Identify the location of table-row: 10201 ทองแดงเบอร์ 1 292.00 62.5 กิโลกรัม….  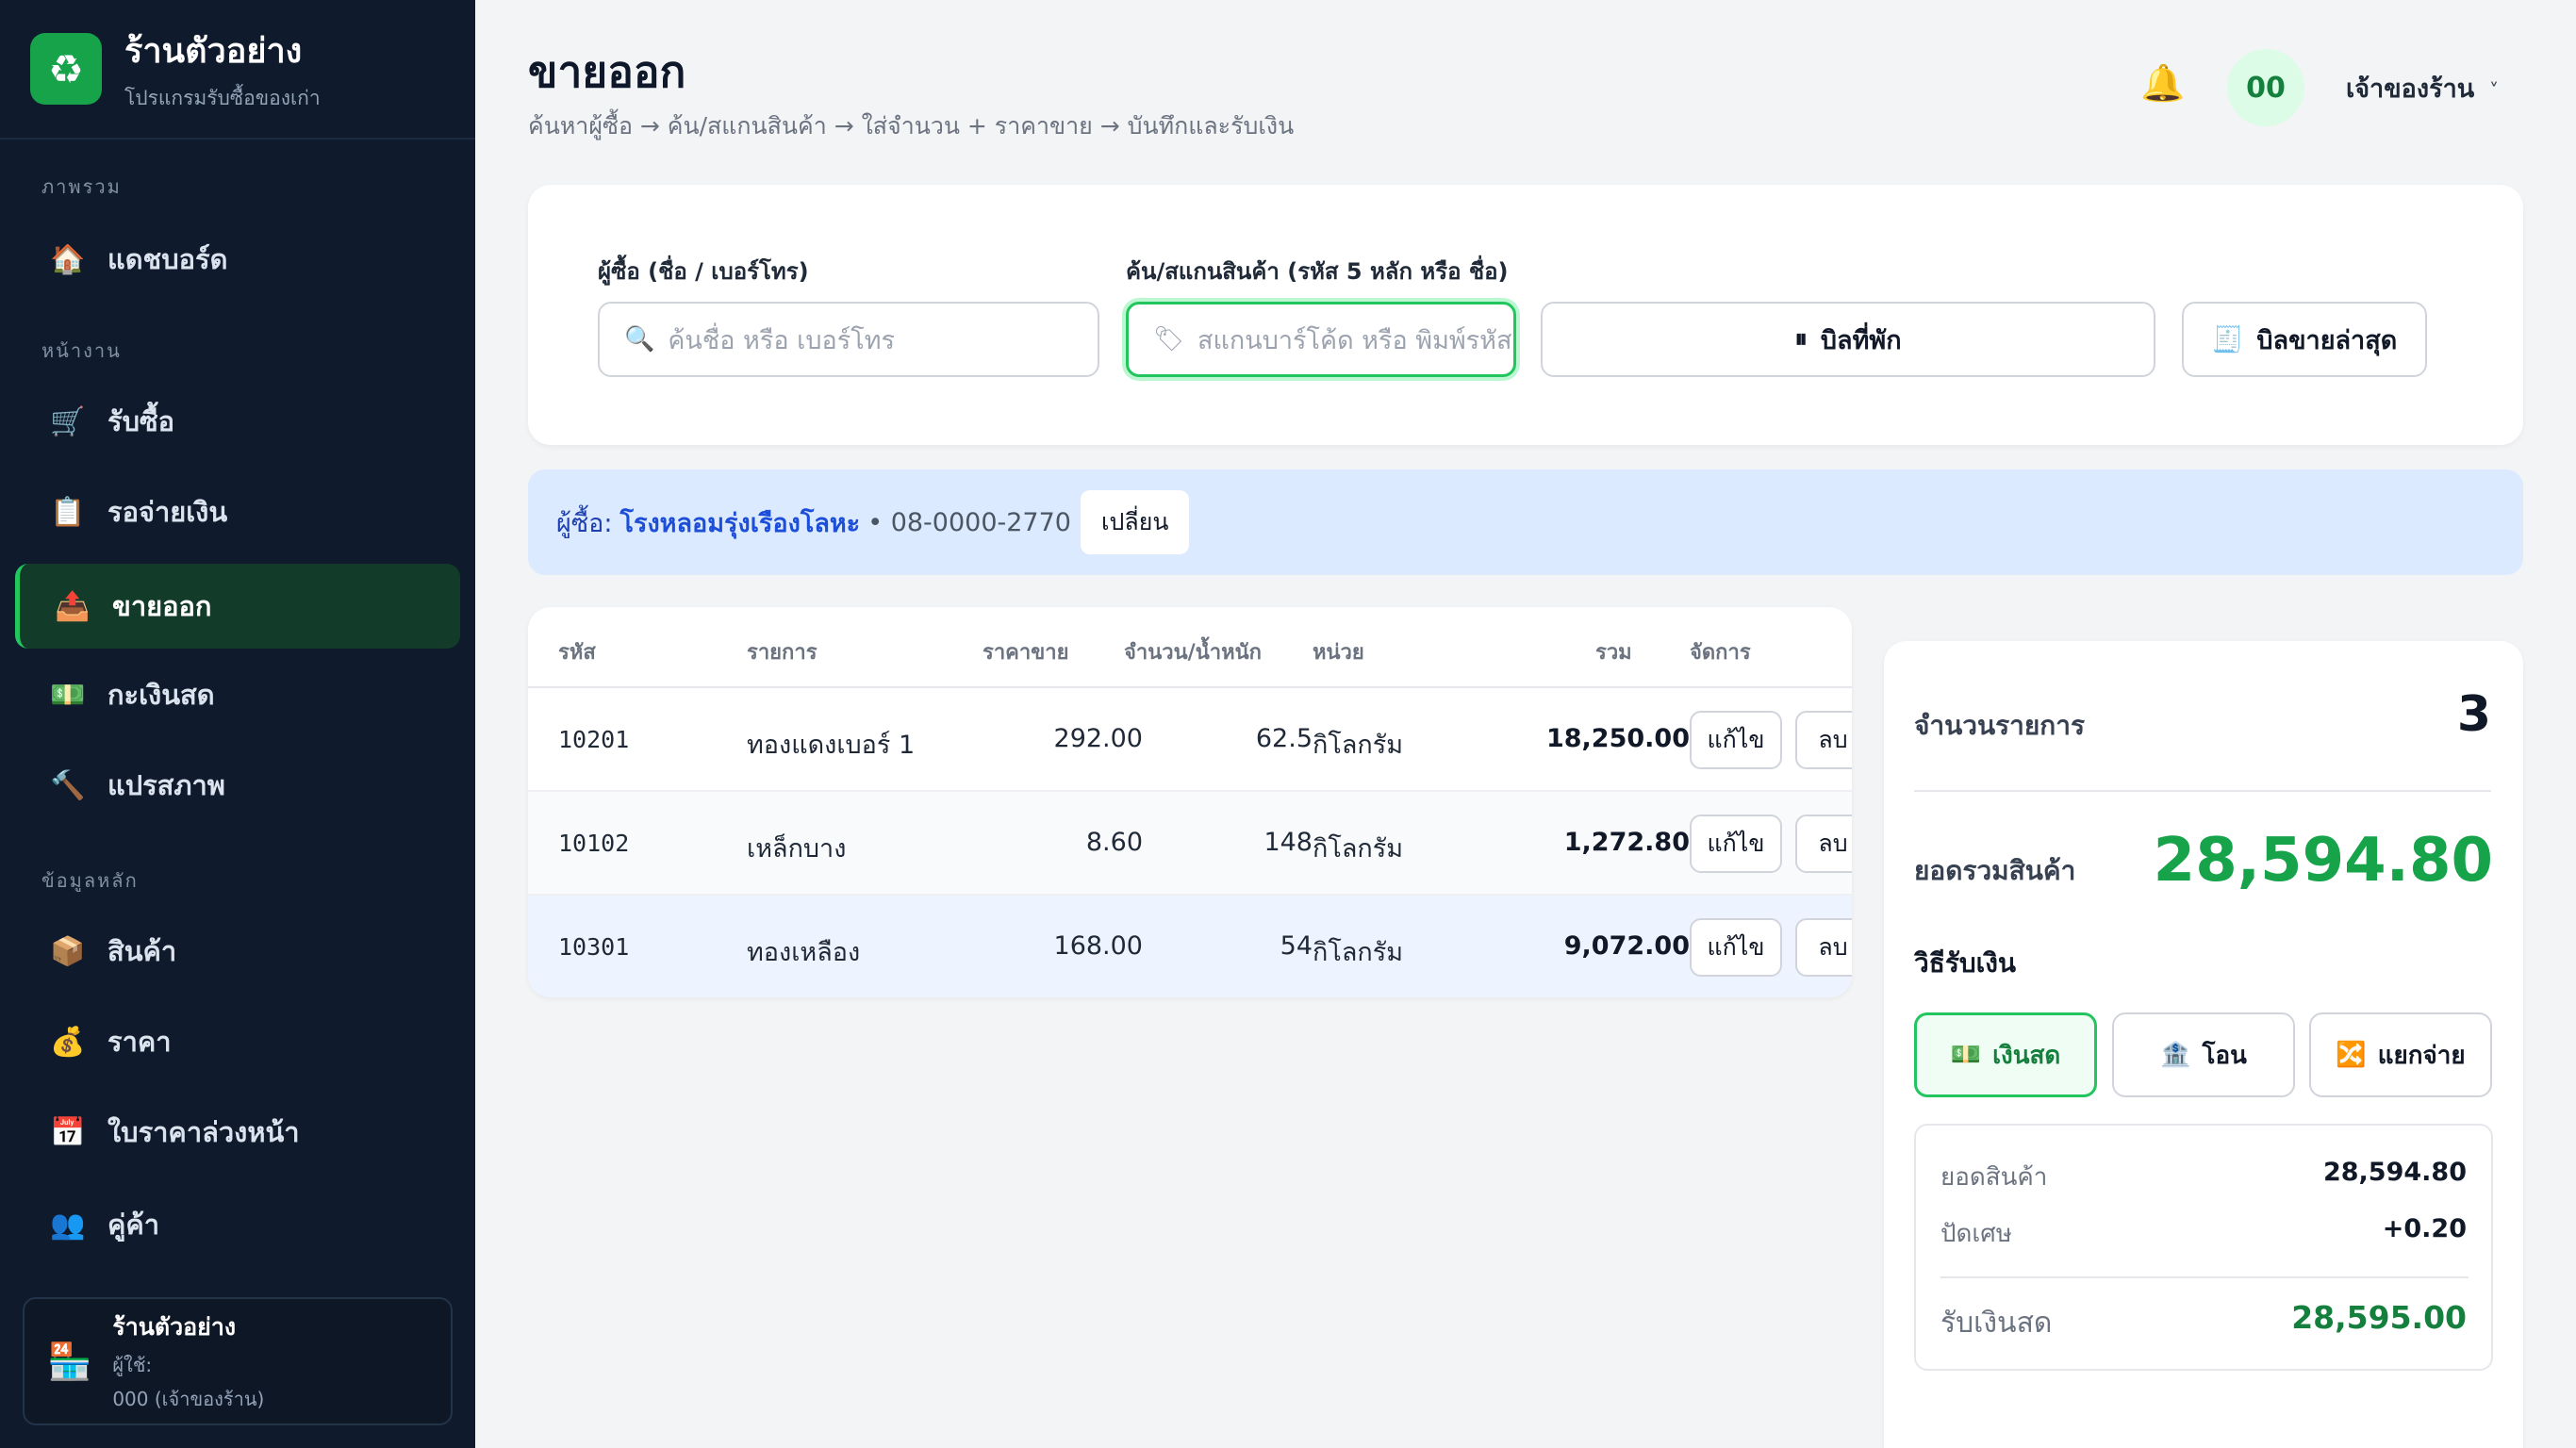
(1190, 740).